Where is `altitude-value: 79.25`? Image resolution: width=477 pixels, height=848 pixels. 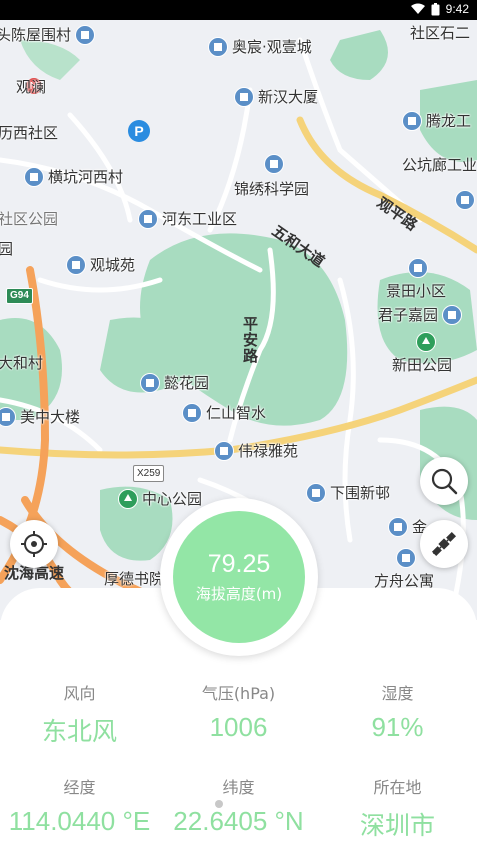 altitude-value: 79.25 is located at coordinates (239, 564).